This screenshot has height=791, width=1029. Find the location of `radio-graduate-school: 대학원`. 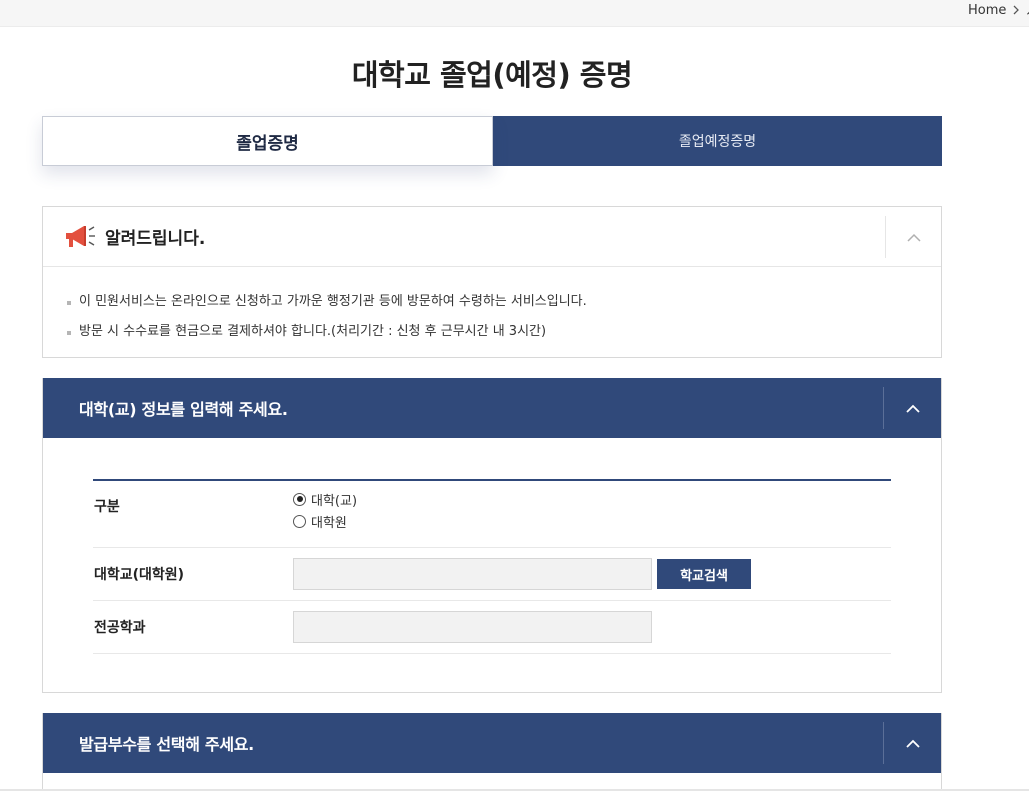

radio-graduate-school: 대학원 is located at coordinates (592, 521).